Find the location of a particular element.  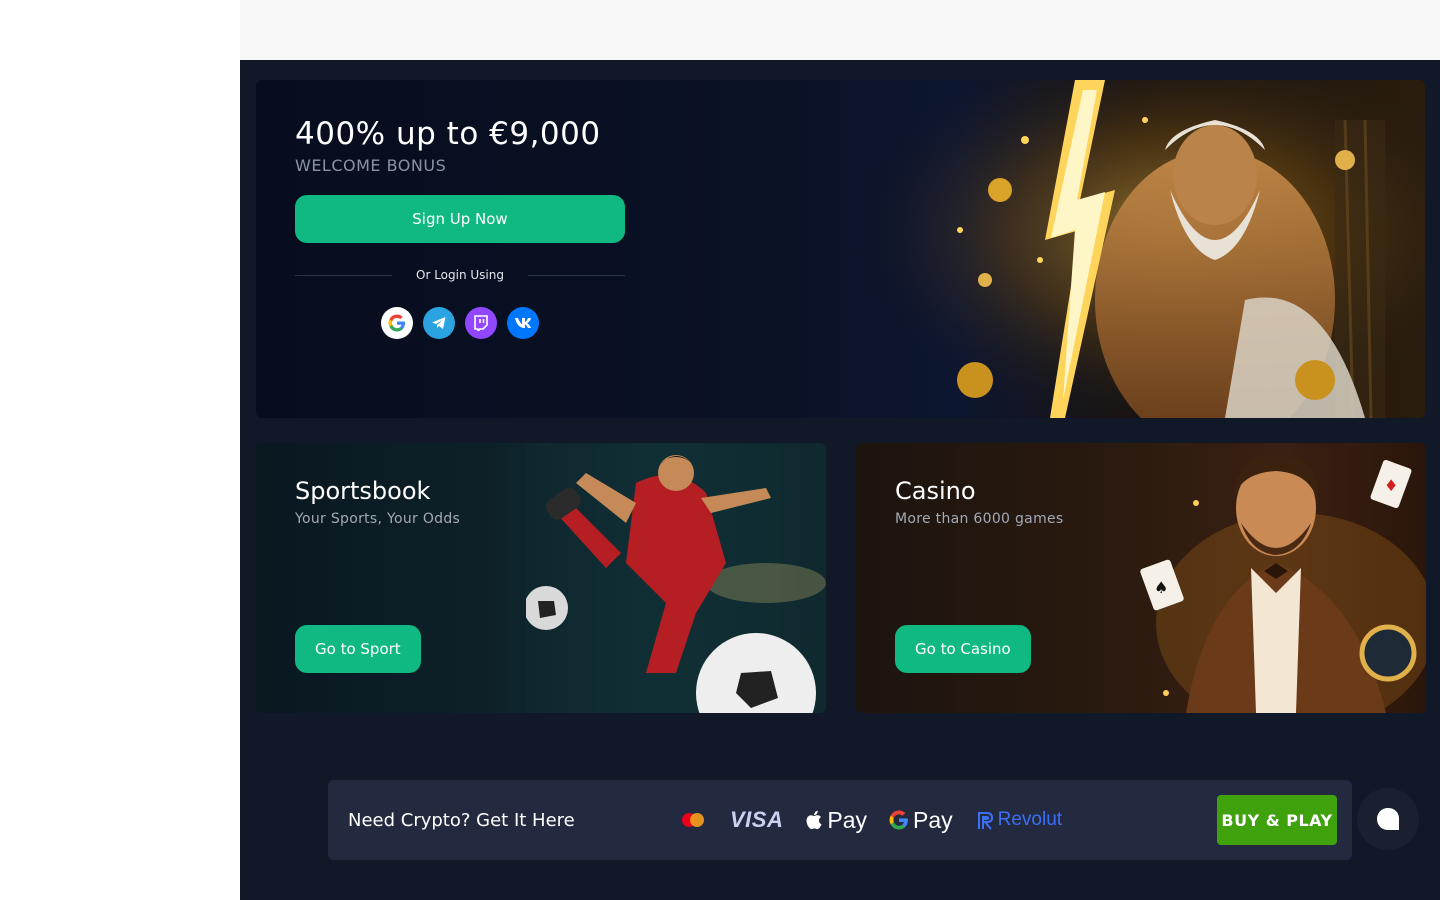

vk-icon is located at coordinates (523, 323).